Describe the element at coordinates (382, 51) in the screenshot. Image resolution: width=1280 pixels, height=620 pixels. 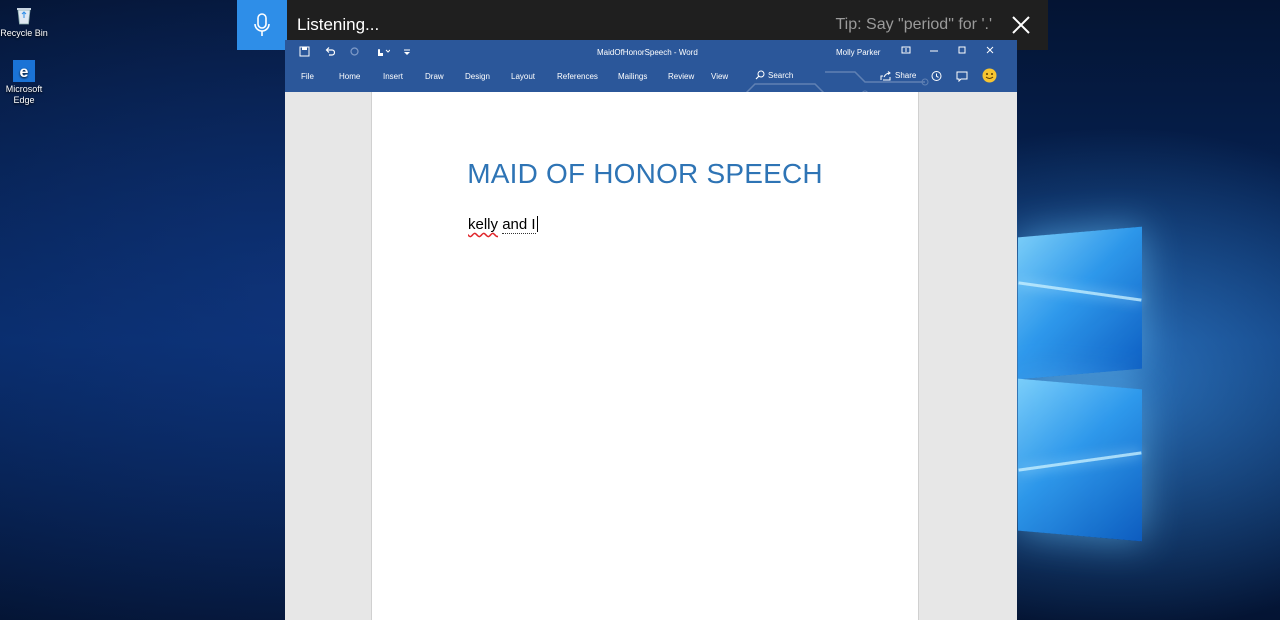
I see `touch-mode-icon` at that location.